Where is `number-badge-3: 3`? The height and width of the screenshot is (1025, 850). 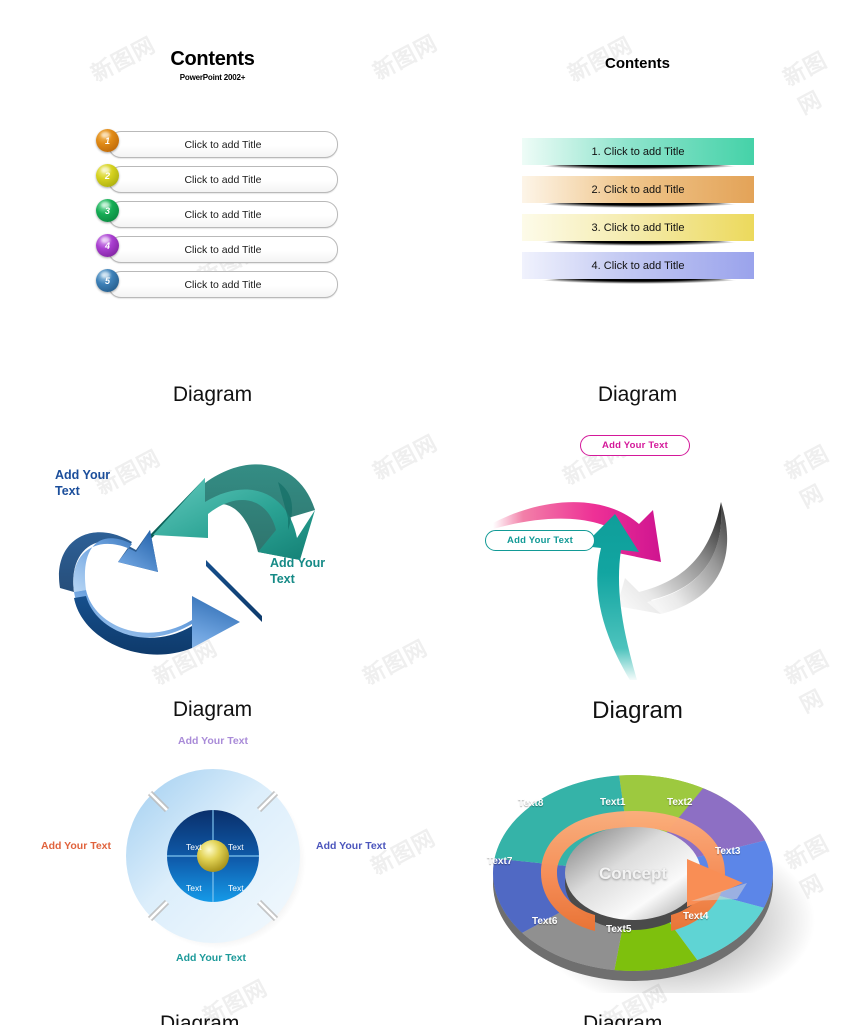
number-badge-3: 3 is located at coordinates (107, 210).